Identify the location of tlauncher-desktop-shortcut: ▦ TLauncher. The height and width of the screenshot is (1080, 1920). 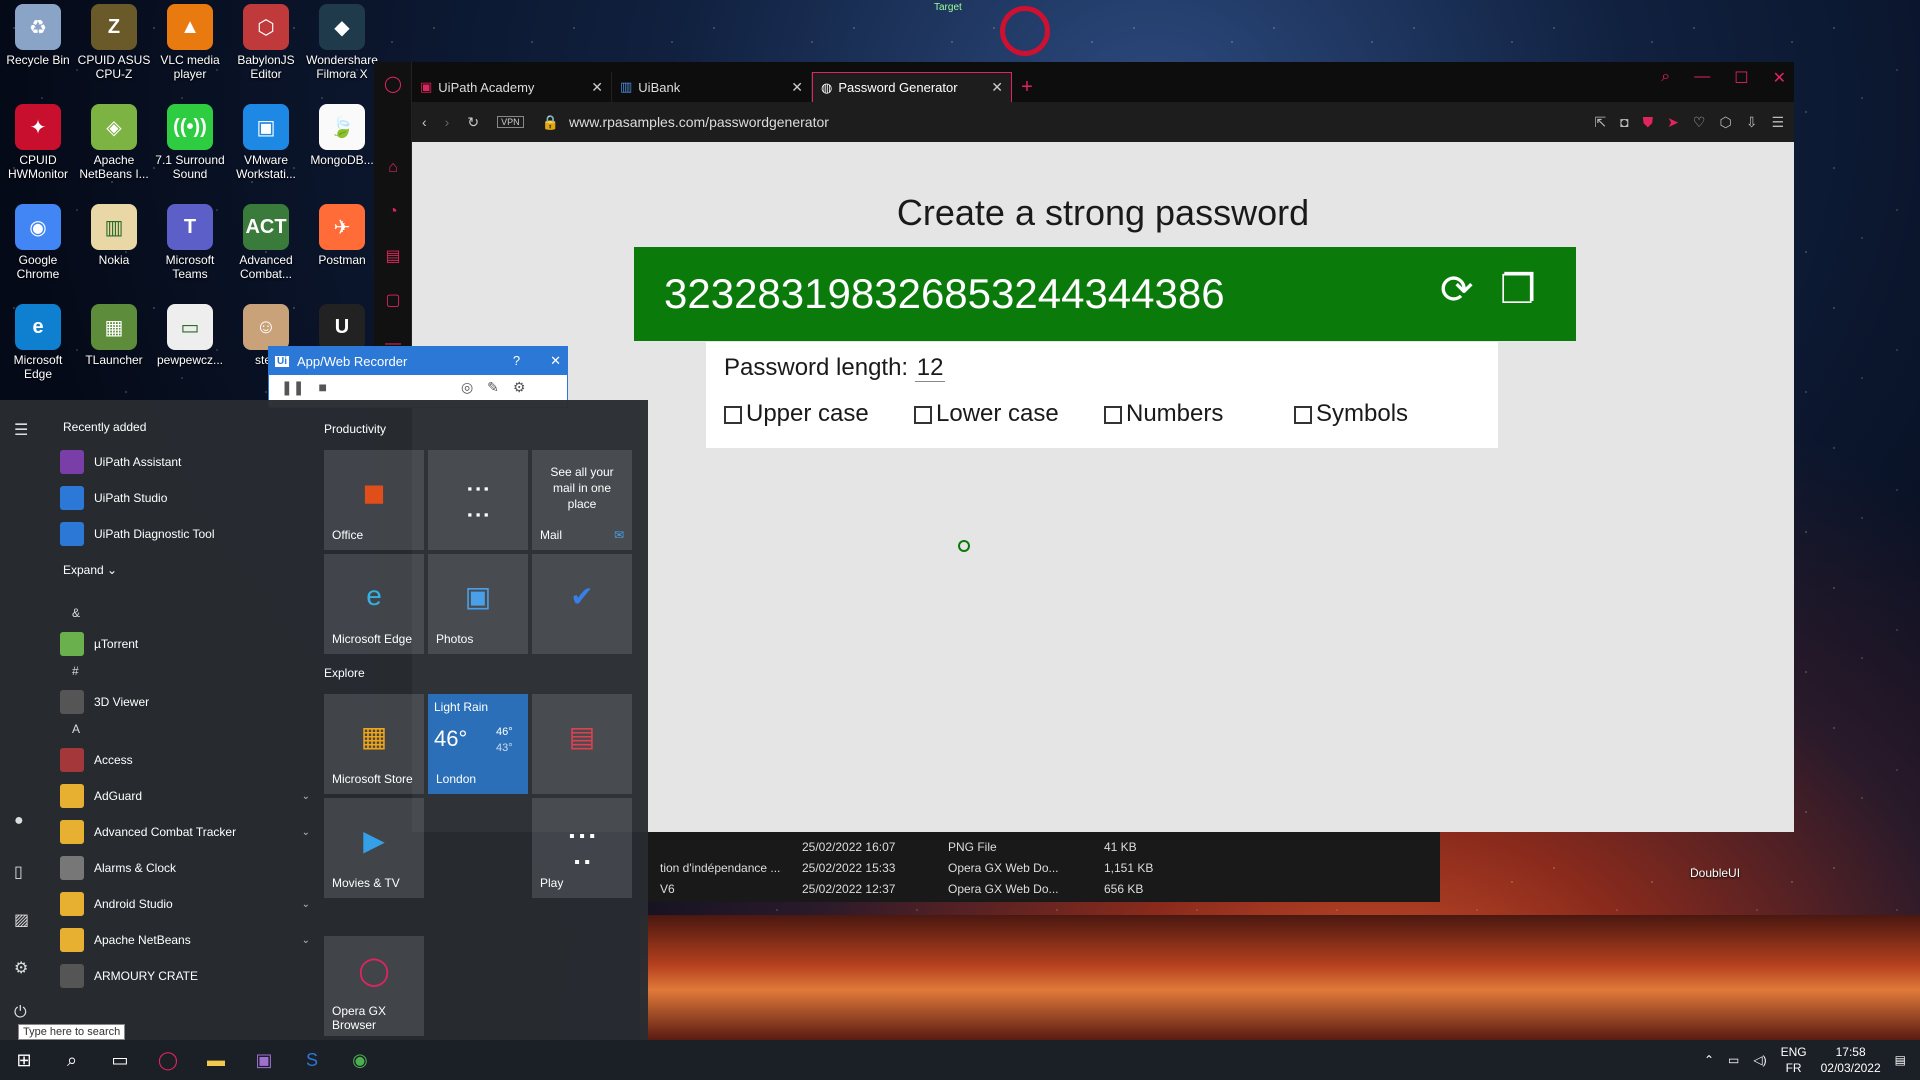
(114, 354).